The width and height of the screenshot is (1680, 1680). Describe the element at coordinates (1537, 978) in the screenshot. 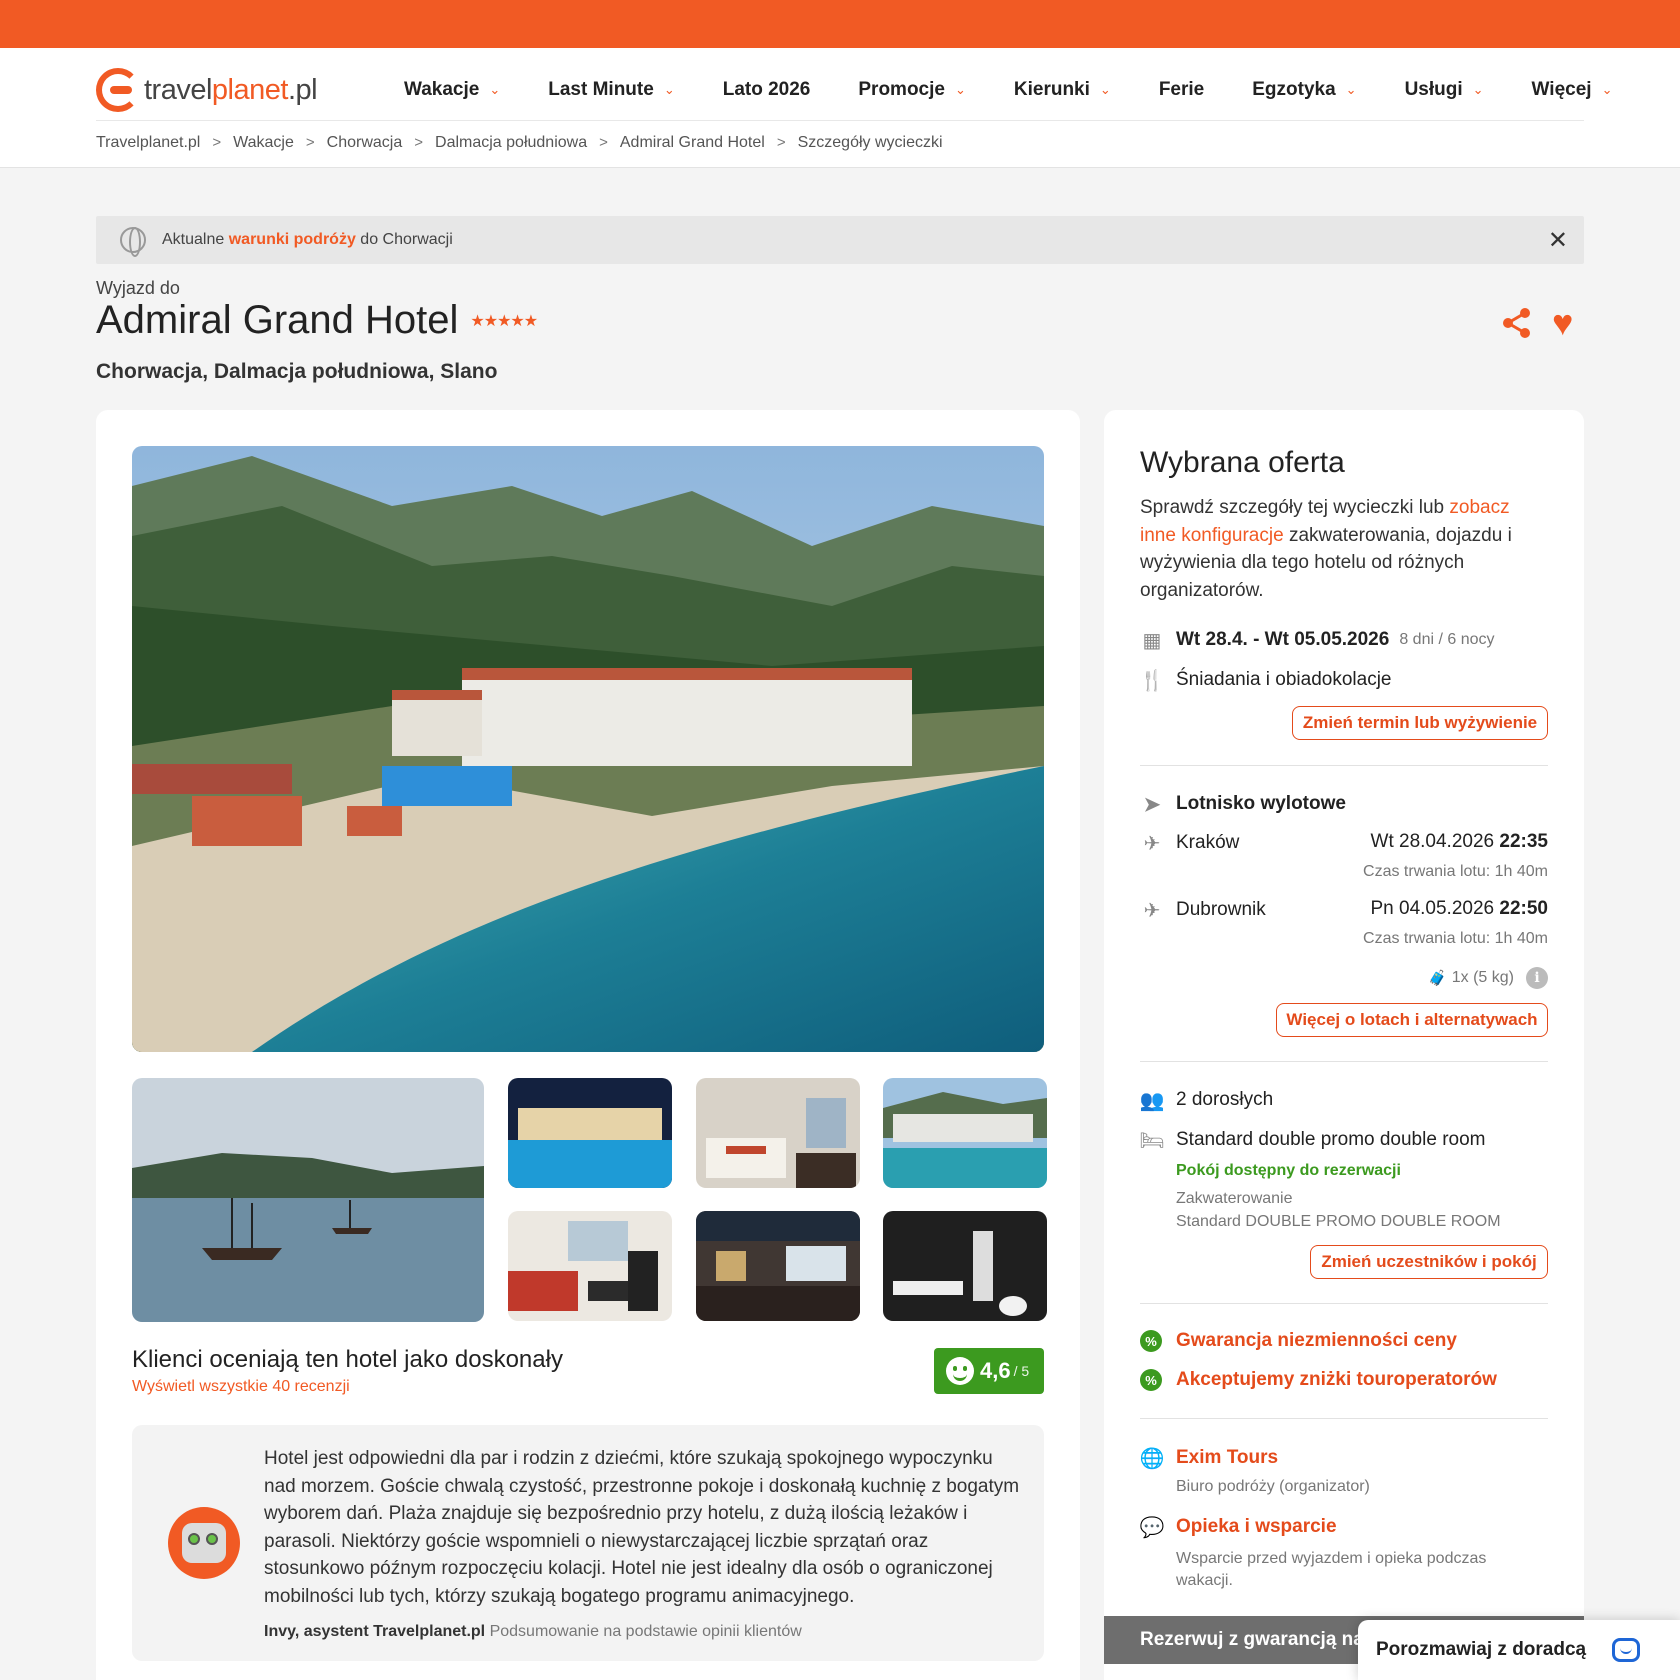

I see `info-icon: i` at that location.